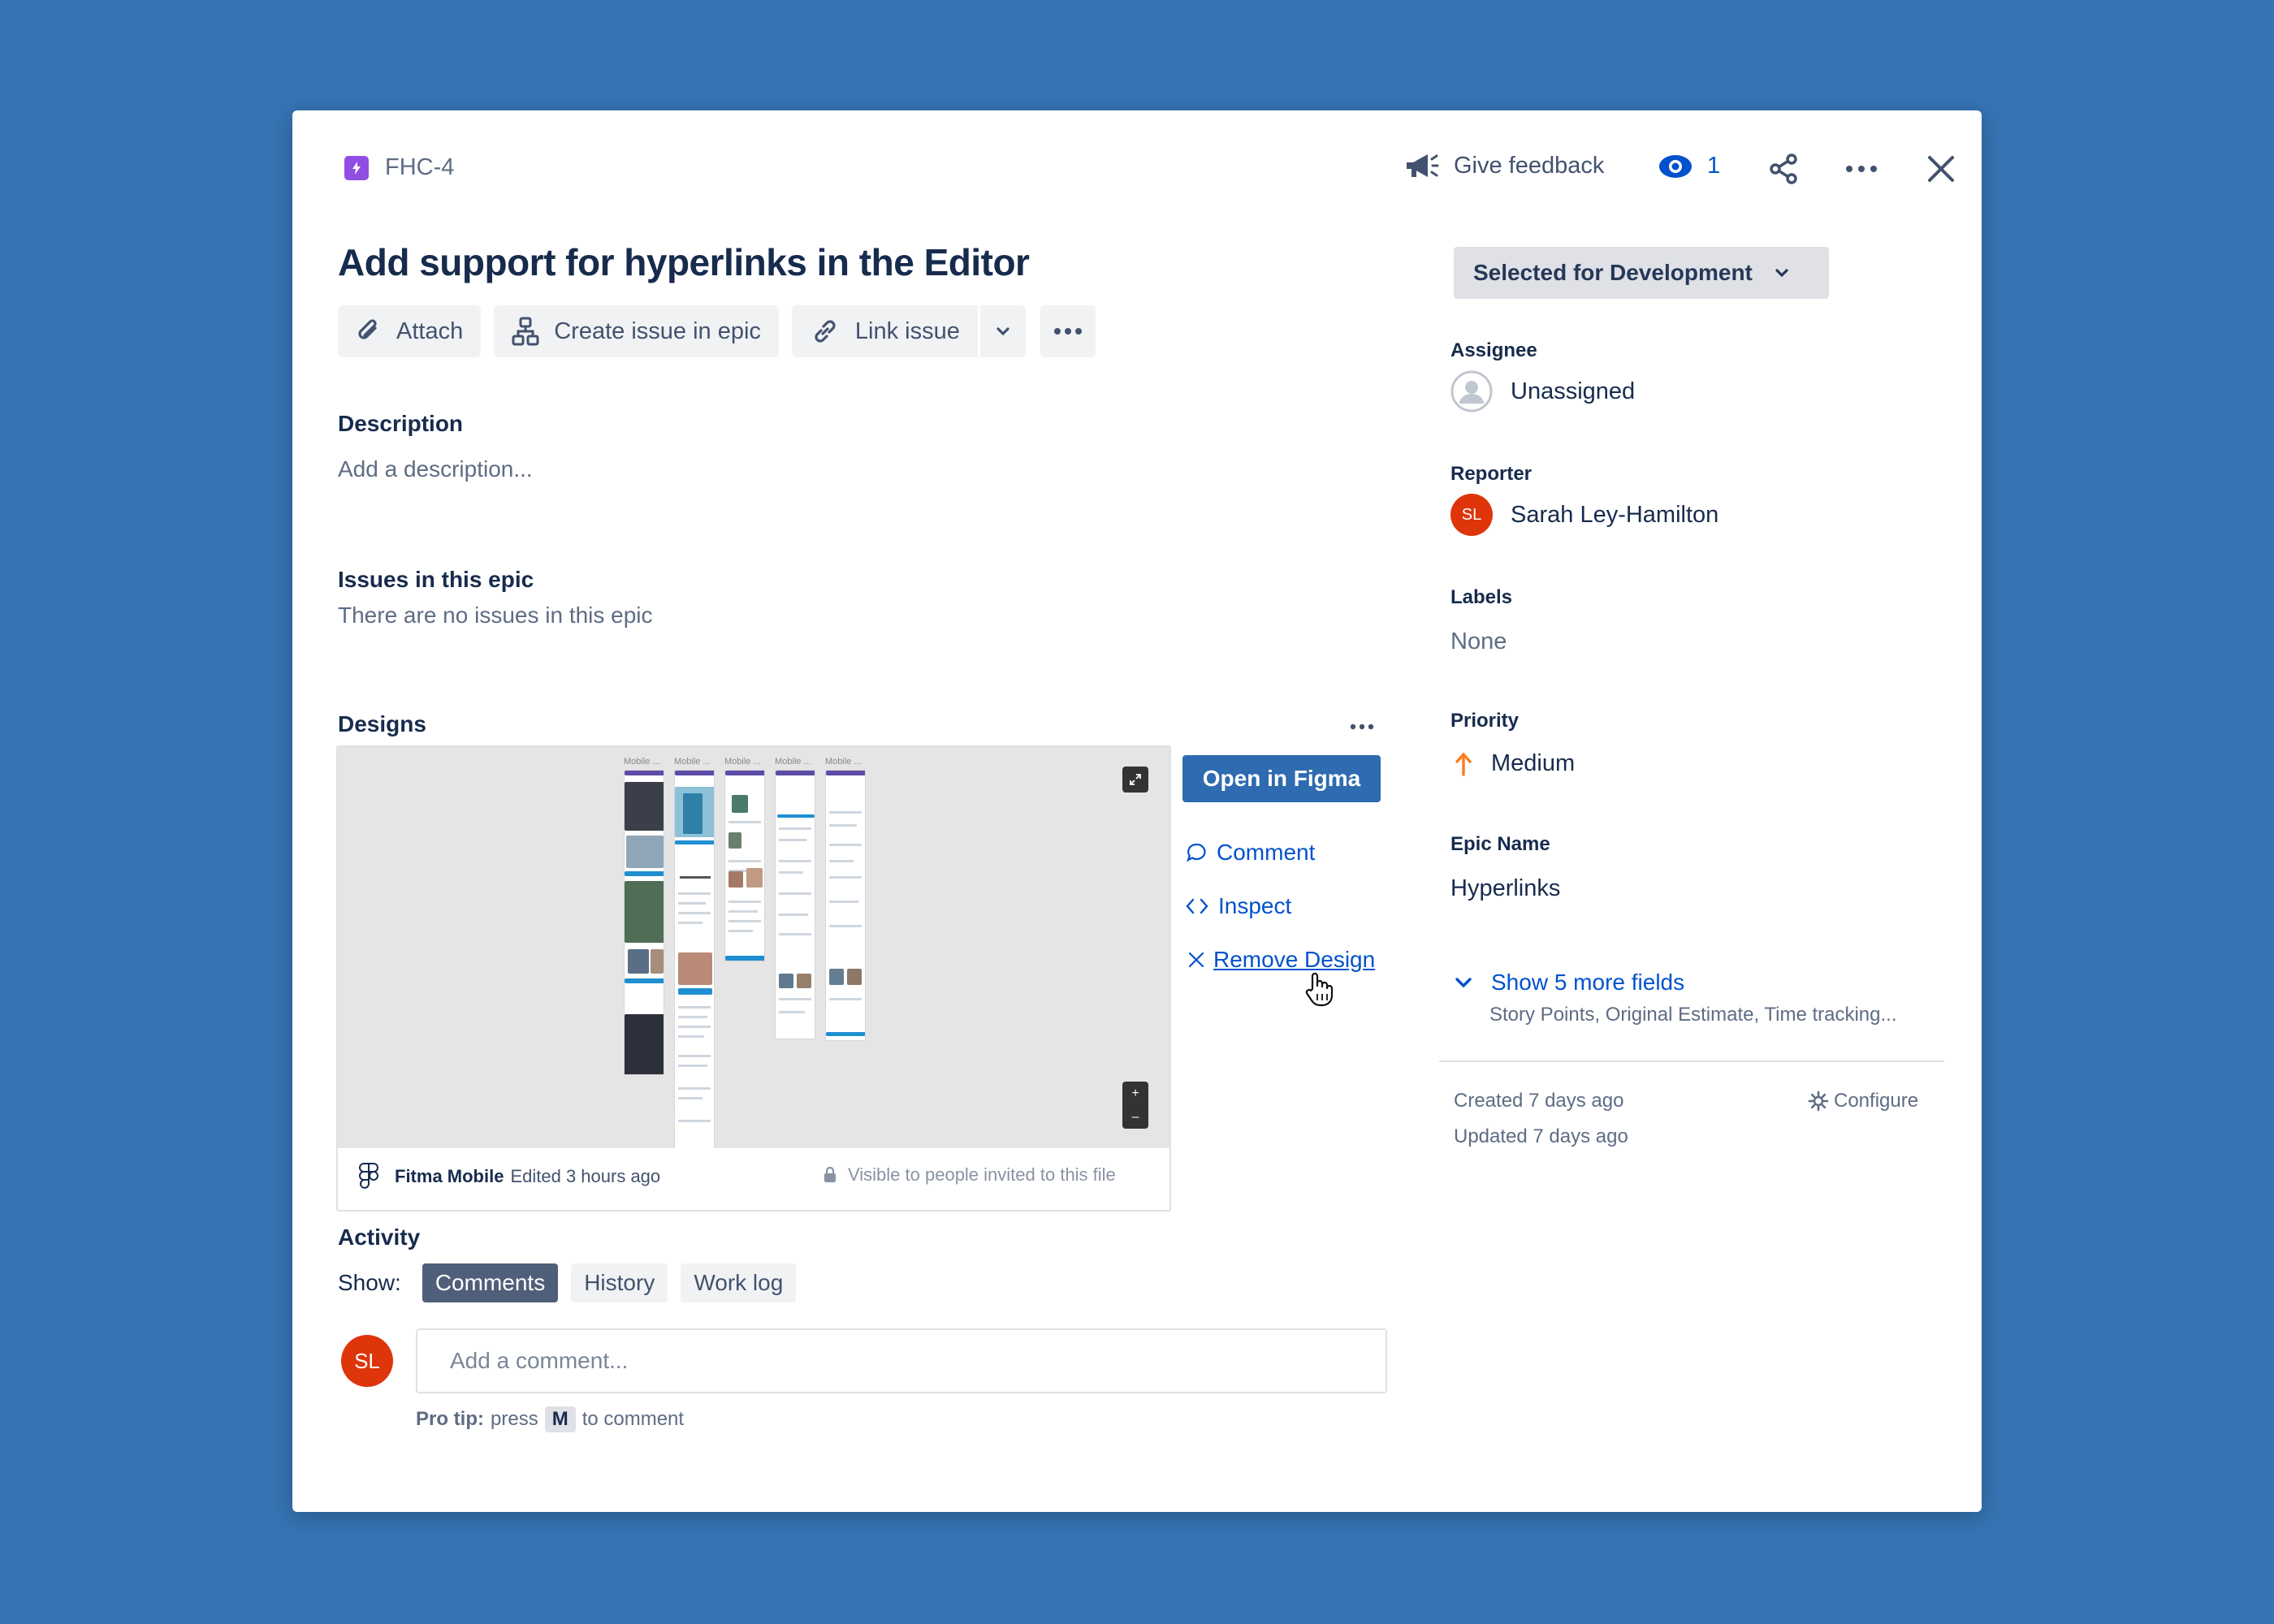 This screenshot has height=1624, width=2274. Describe the element at coordinates (1196, 853) in the screenshot. I see `comment-icon` at that location.